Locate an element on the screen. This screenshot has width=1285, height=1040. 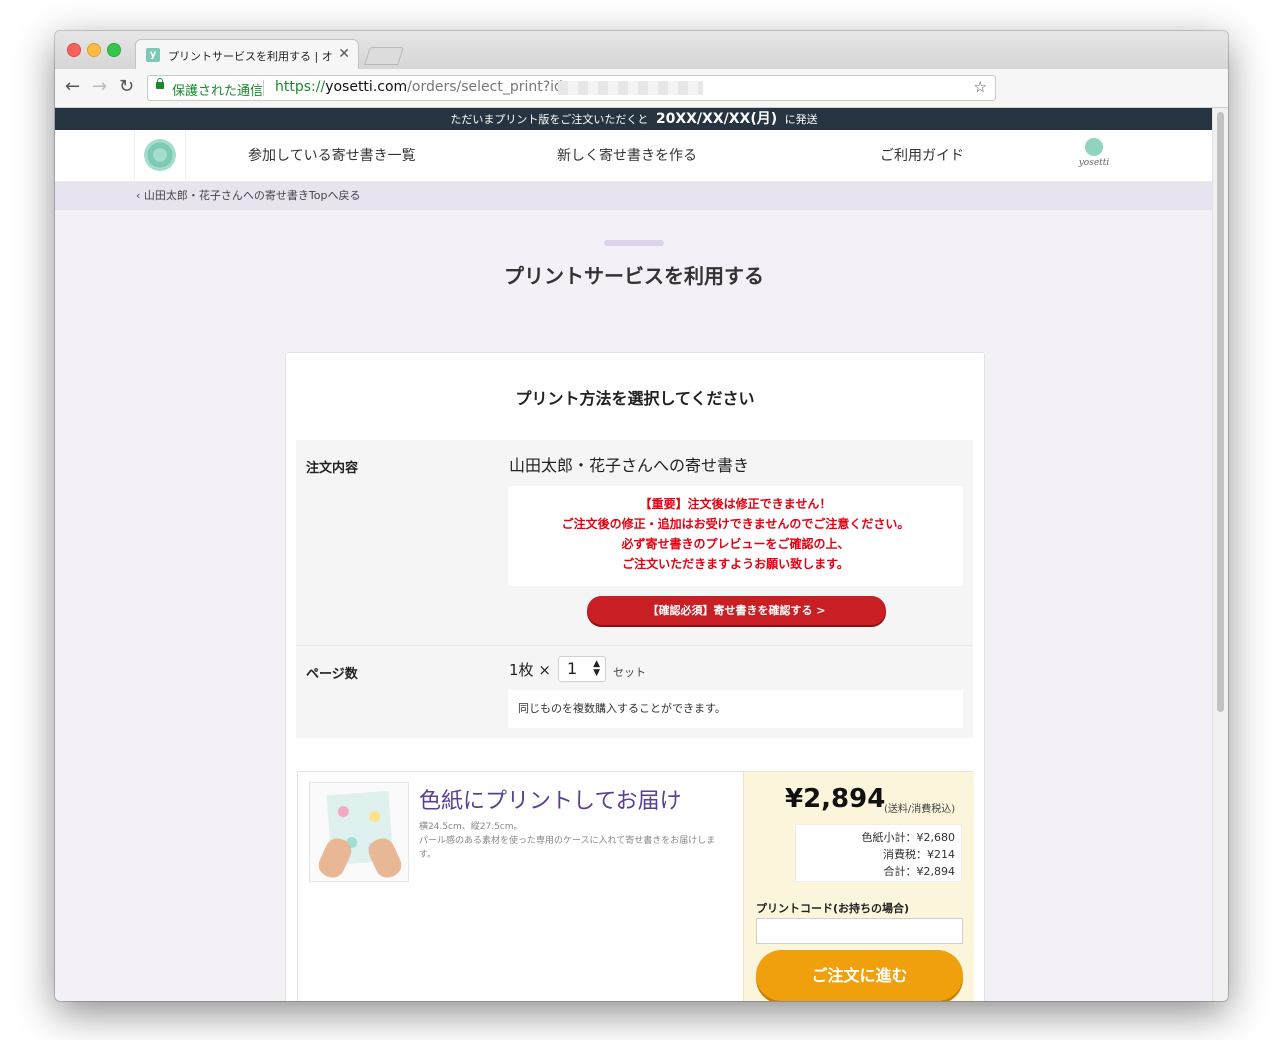
sheet-count: 1枚 × is located at coordinates (530, 669).